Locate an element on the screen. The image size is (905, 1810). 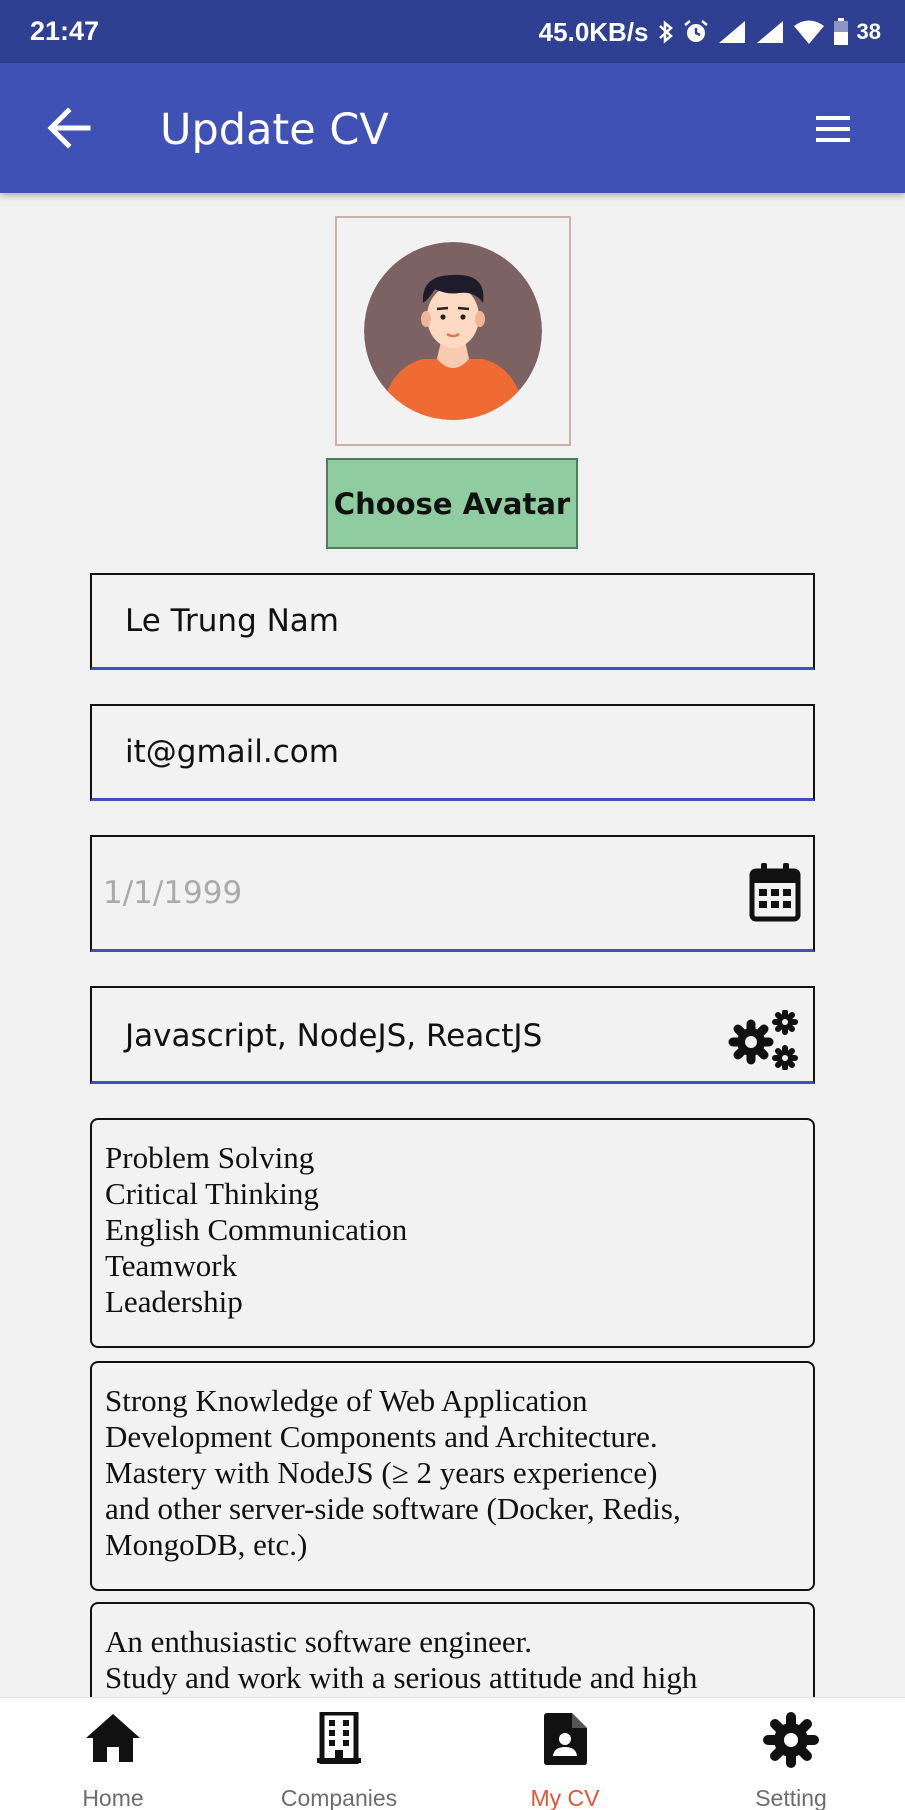
birthday-field: 1/1/1999 is located at coordinates (452, 893).